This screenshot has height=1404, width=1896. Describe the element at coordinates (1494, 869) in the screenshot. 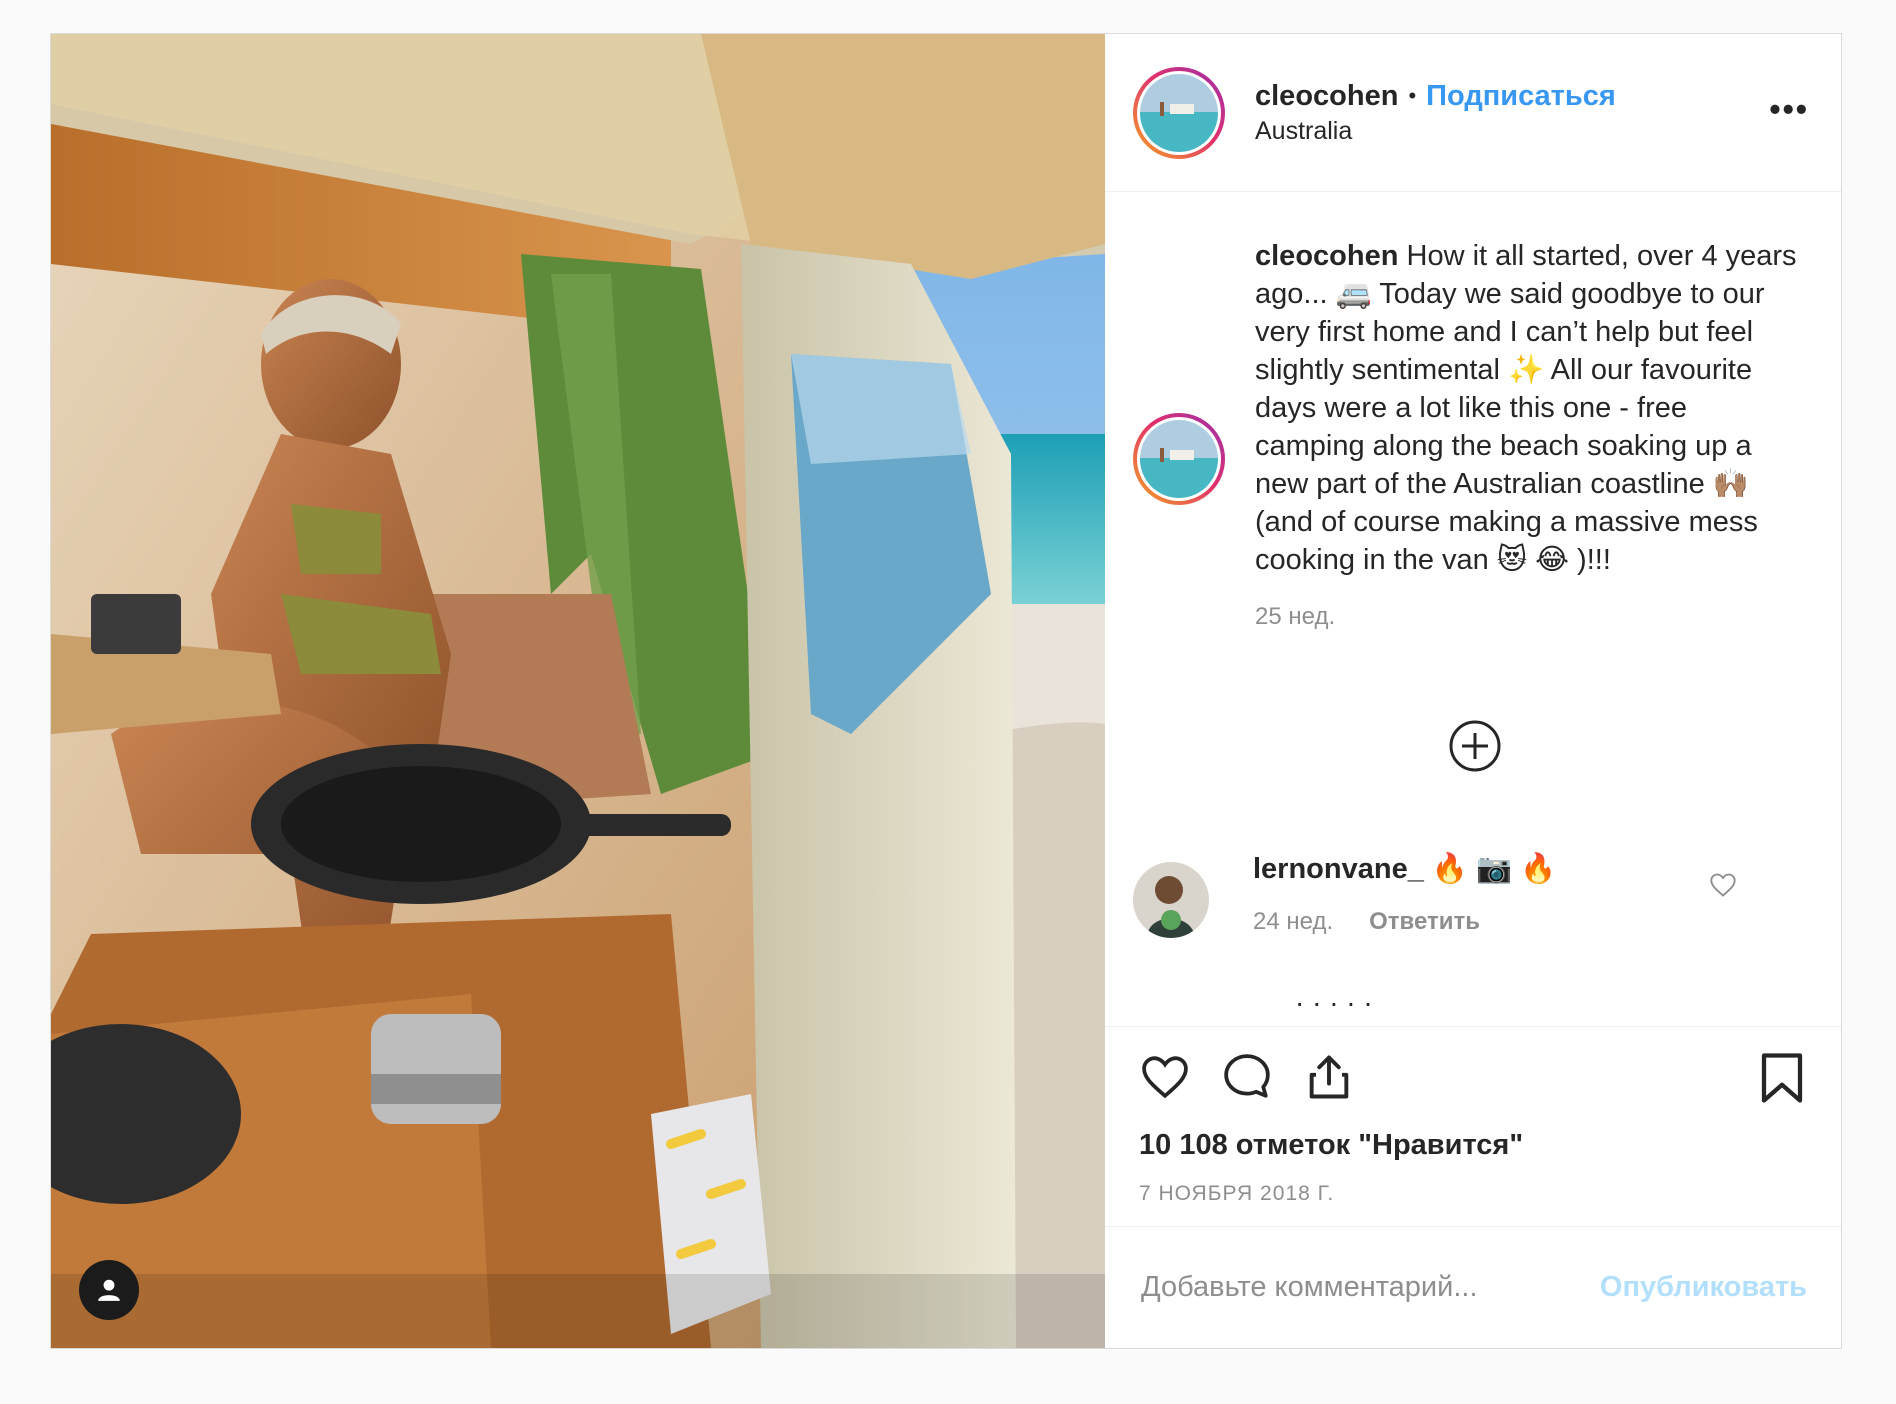

I see `comment-text: 🔥 📷 🔥` at that location.